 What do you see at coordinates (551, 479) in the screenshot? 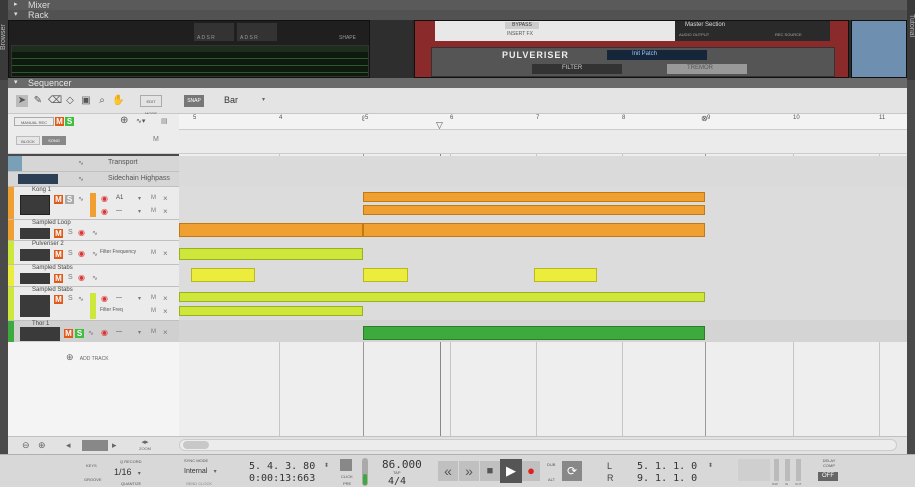
I see `alt-label: ALT` at bounding box center [551, 479].